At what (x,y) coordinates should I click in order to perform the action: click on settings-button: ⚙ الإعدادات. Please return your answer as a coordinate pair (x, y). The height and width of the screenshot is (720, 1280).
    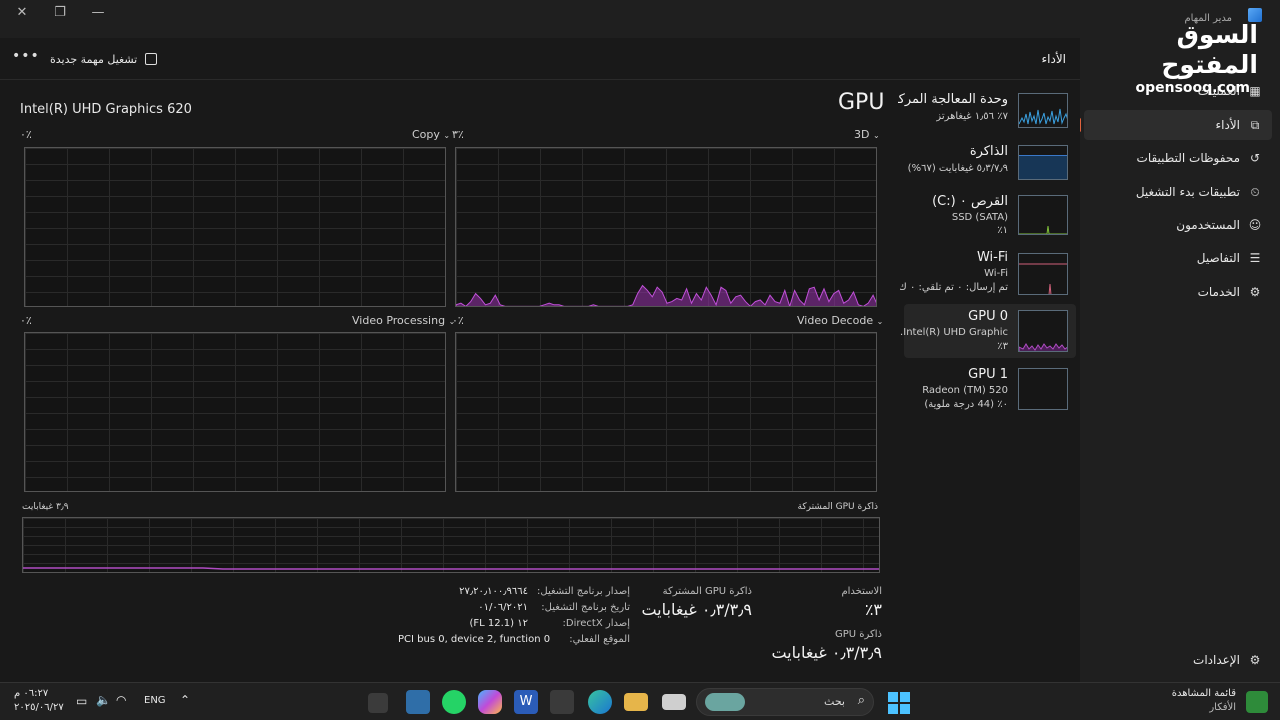
    Looking at the image, I should click on (1178, 660).